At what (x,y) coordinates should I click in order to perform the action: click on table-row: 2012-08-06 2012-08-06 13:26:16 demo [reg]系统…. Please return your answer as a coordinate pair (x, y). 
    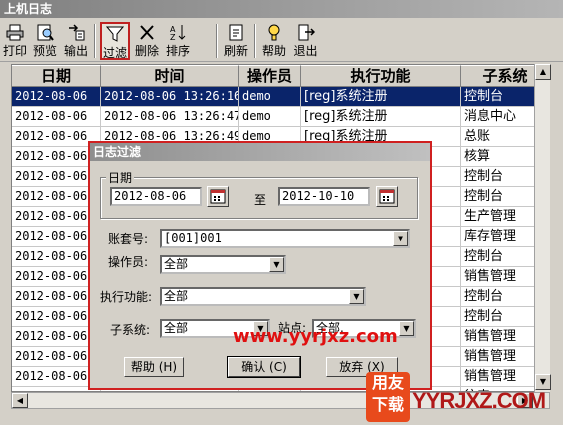
    Looking at the image, I should click on (280, 97).